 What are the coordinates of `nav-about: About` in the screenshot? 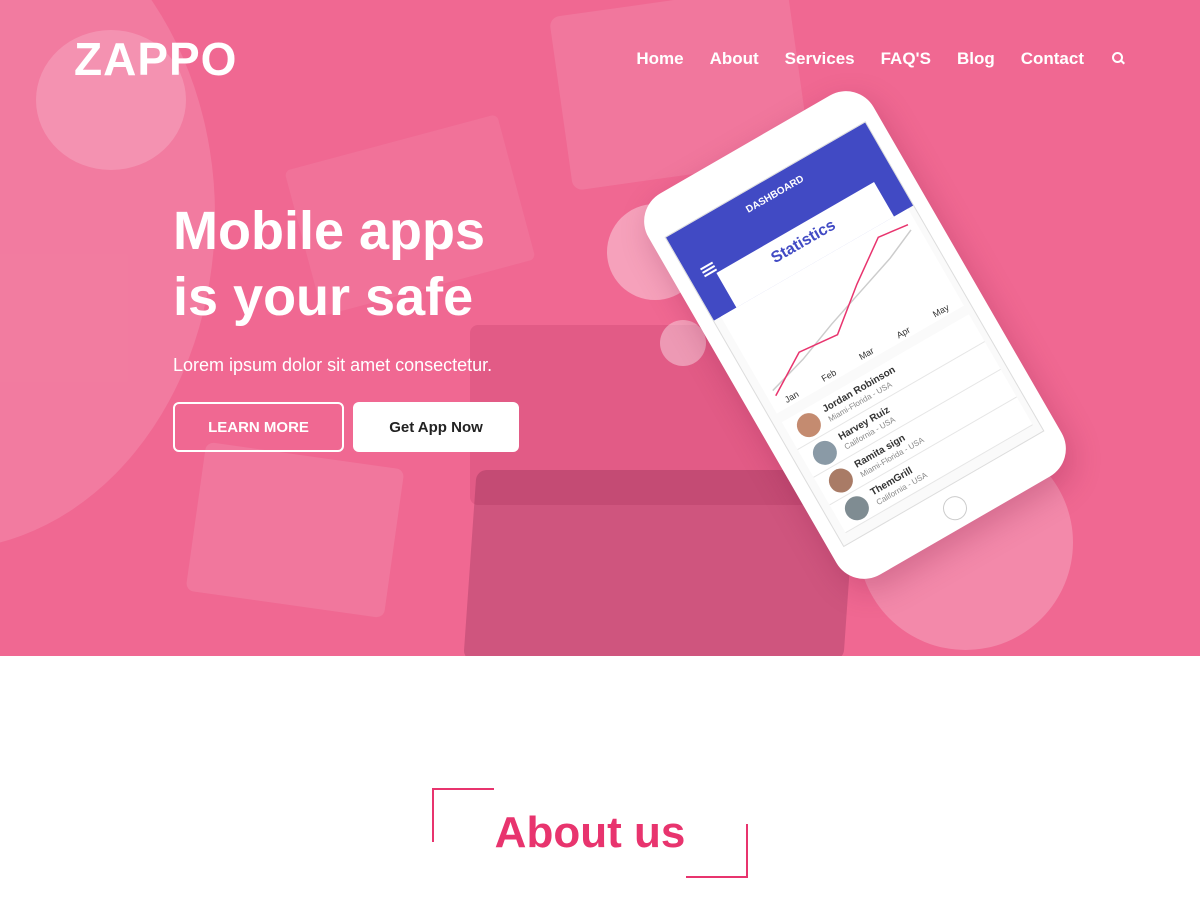 It's located at (734, 59).